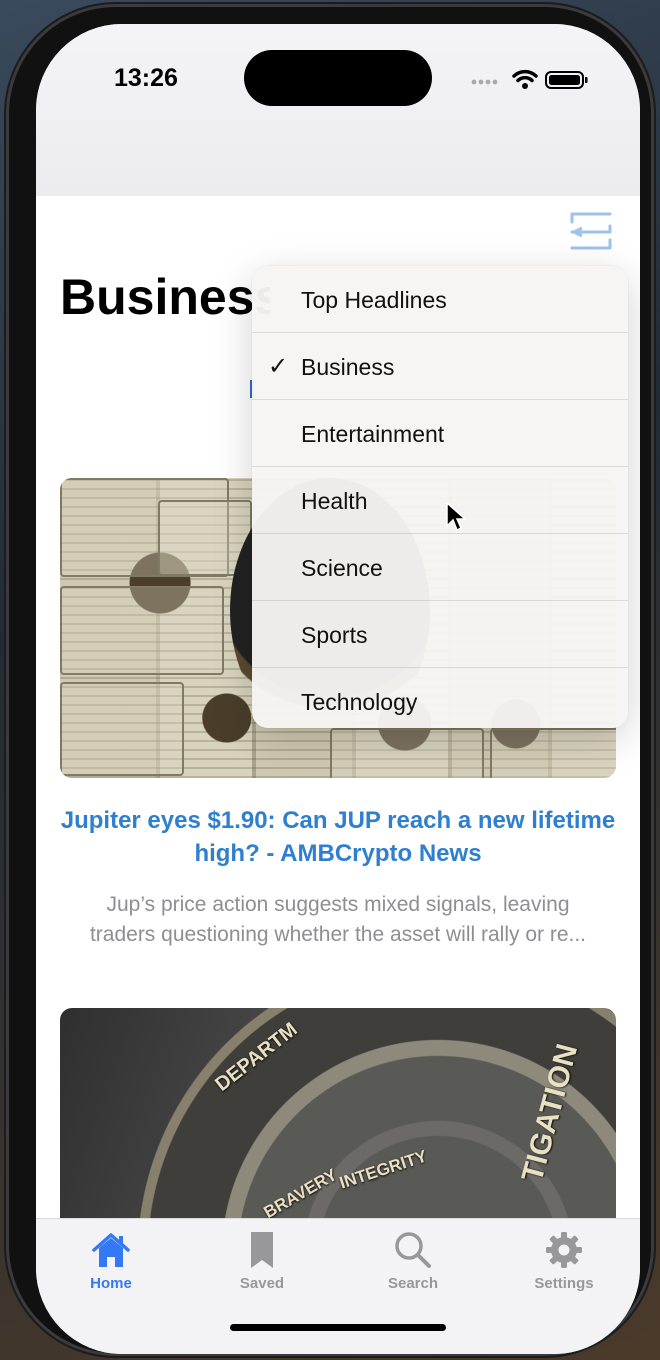  Describe the element at coordinates (525, 79) in the screenshot. I see `wifi-icon` at that location.